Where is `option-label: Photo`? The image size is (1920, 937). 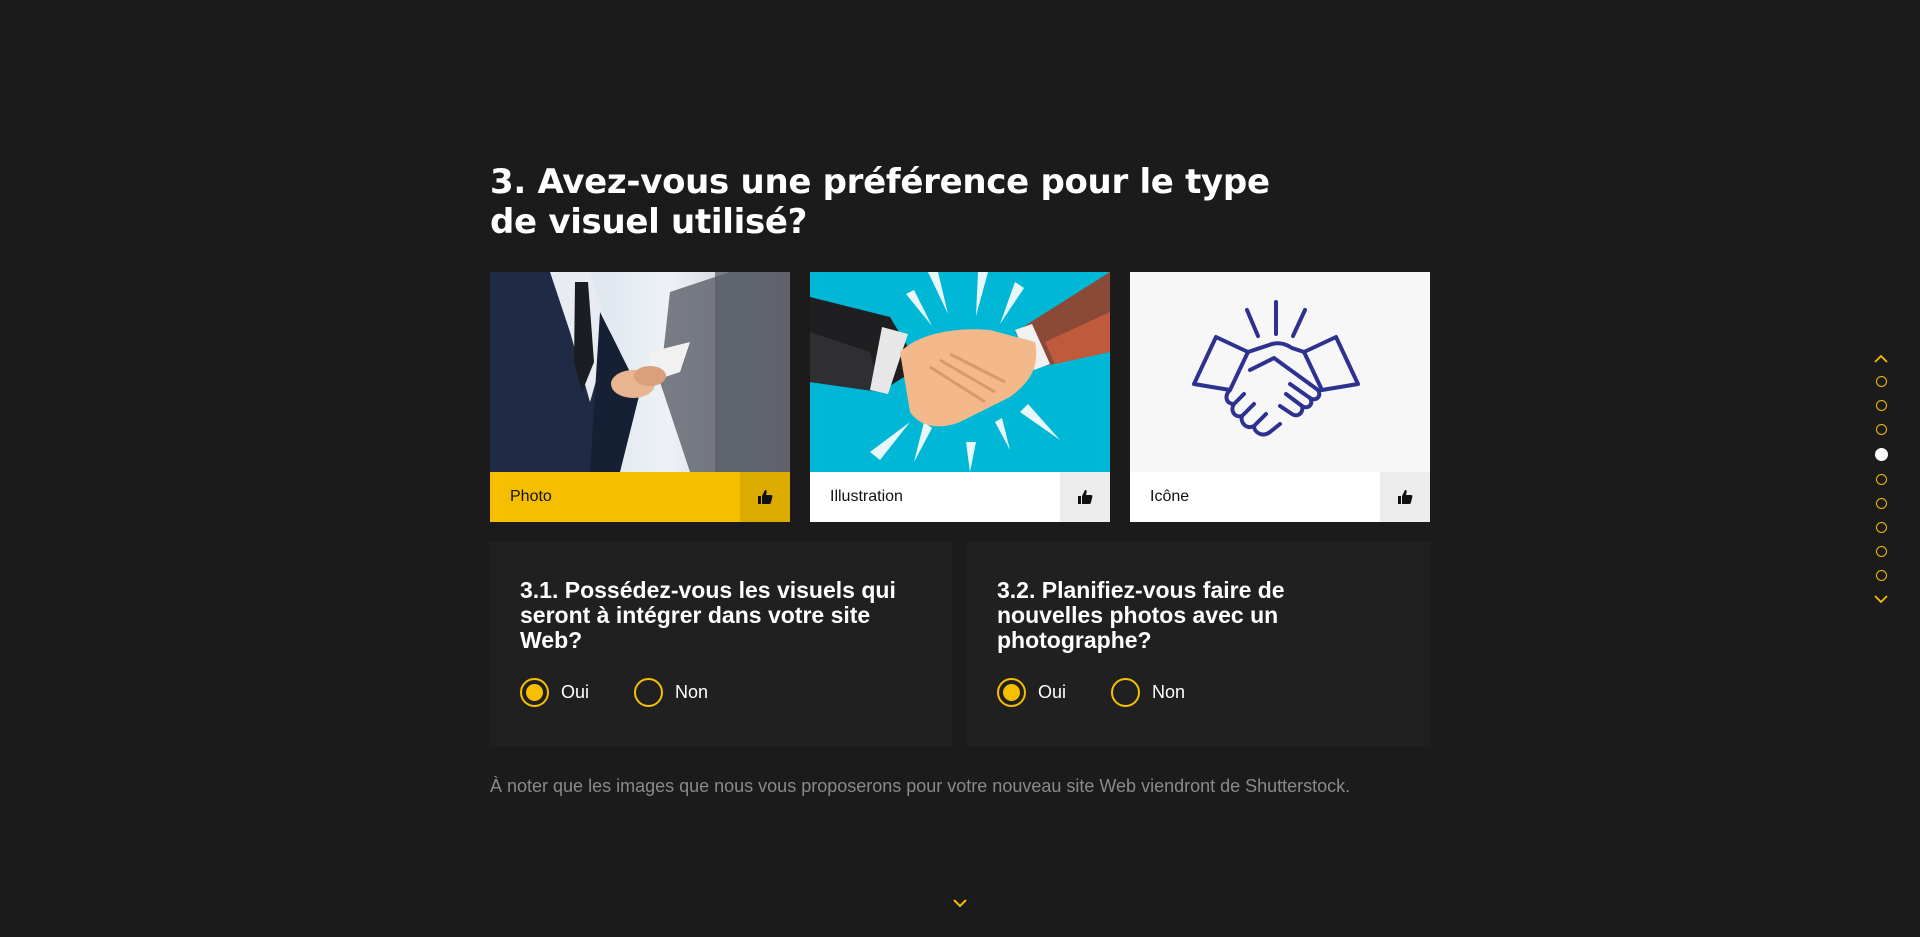 option-label: Photo is located at coordinates (531, 496).